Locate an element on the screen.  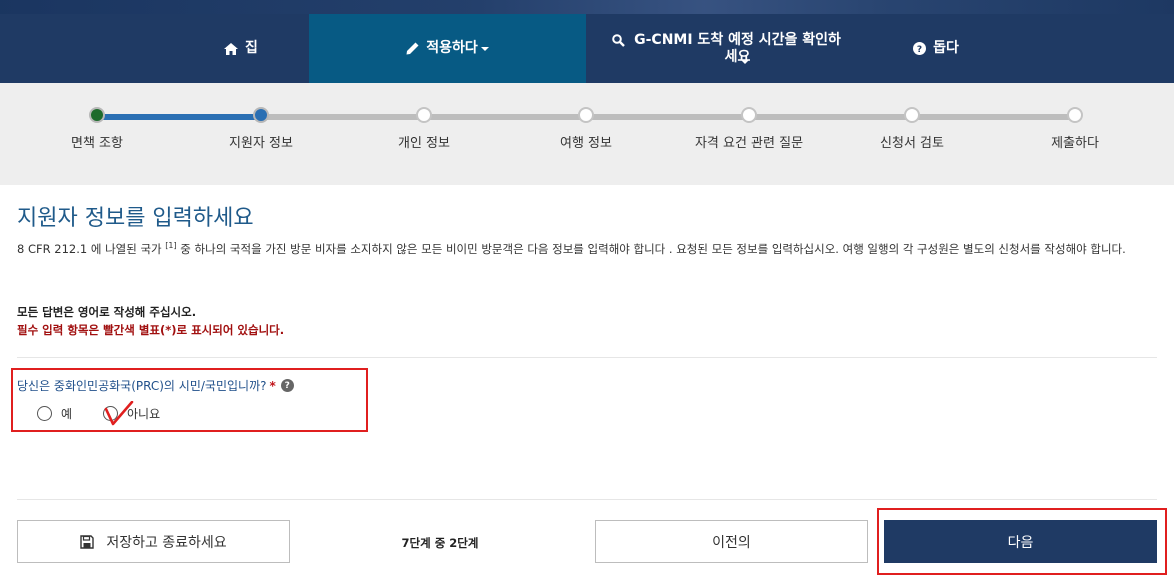
save-and-exit-button: 저장하고 종료하세요 is located at coordinates (153, 541).